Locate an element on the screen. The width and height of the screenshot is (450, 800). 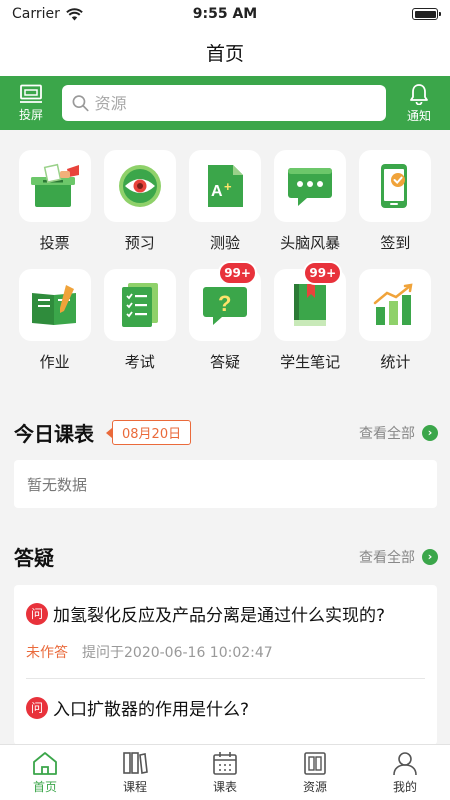
qa-view-all-link: 查看全部 › is located at coordinates (398, 557).